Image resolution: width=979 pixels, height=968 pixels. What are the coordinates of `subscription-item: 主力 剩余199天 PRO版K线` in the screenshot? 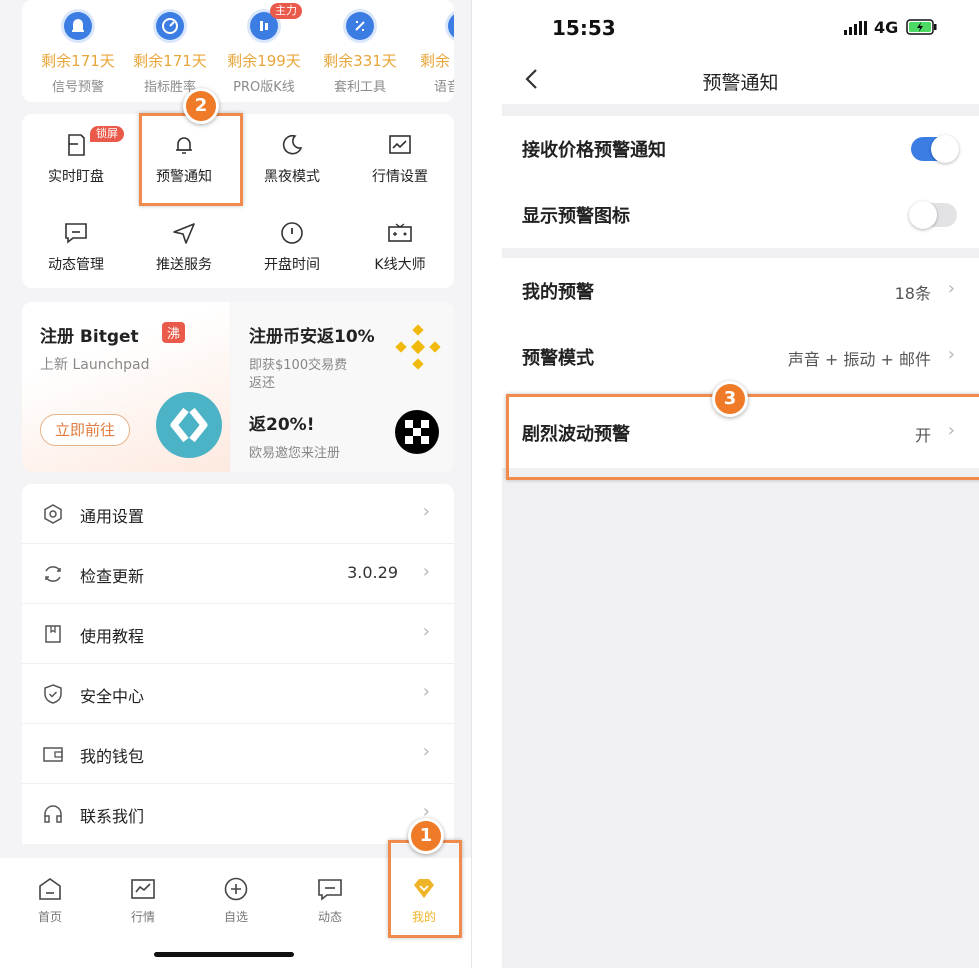 It's located at (264, 50).